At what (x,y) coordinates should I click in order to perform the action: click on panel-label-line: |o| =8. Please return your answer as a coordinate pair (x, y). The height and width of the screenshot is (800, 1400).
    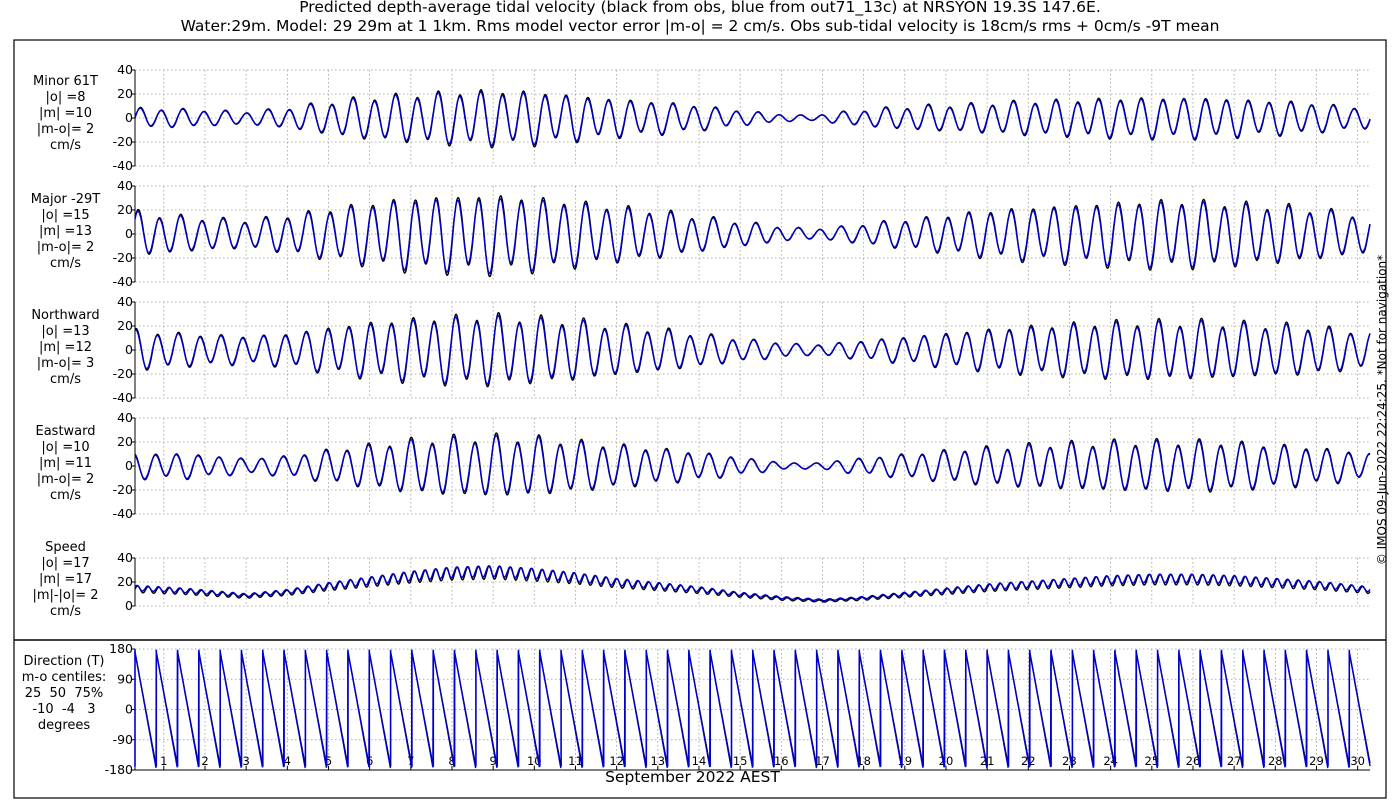
    Looking at the image, I should click on (65, 97).